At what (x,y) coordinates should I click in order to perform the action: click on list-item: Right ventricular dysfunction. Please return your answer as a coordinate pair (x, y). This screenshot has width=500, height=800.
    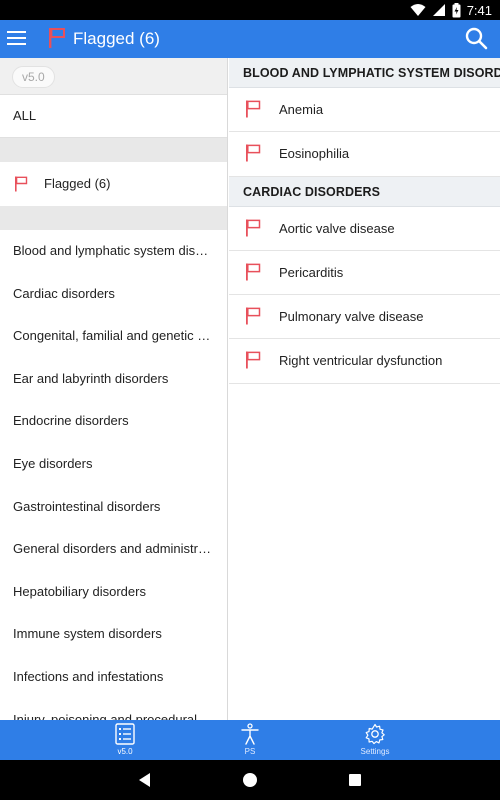
    Looking at the image, I should click on (364, 361).